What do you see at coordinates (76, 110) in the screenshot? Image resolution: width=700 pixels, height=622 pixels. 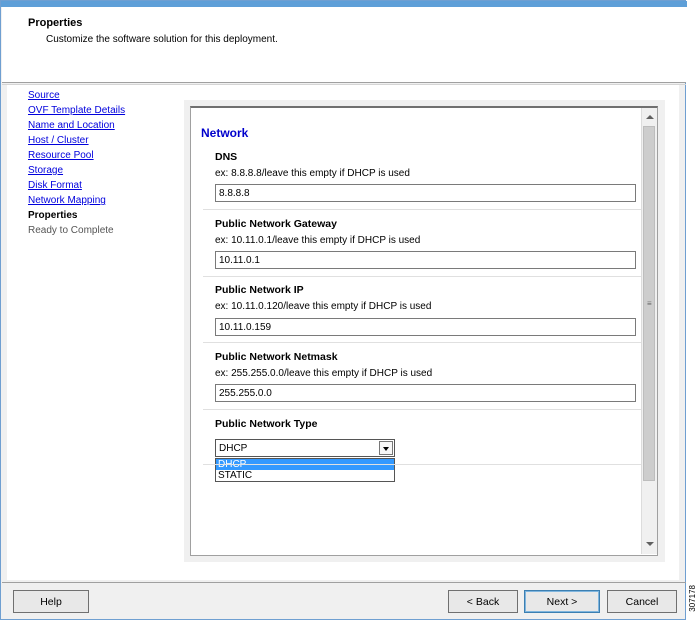 I see `nav-step-ovf-template-details: OVF Template Details` at bounding box center [76, 110].